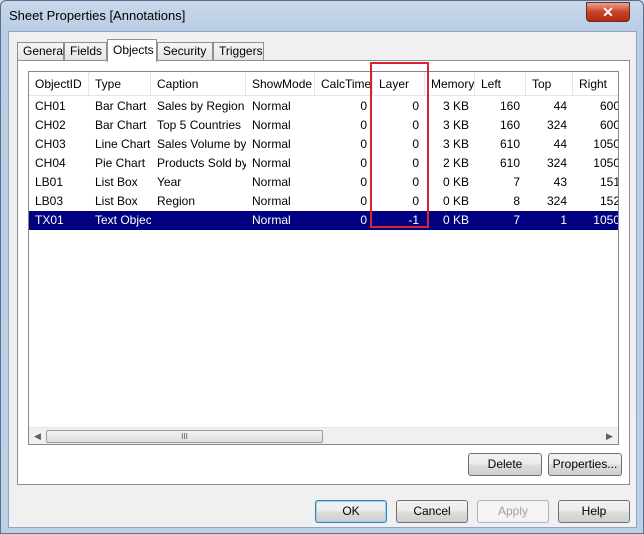 The width and height of the screenshot is (644, 534). Describe the element at coordinates (120, 84) in the screenshot. I see `column-header-type: Type` at that location.